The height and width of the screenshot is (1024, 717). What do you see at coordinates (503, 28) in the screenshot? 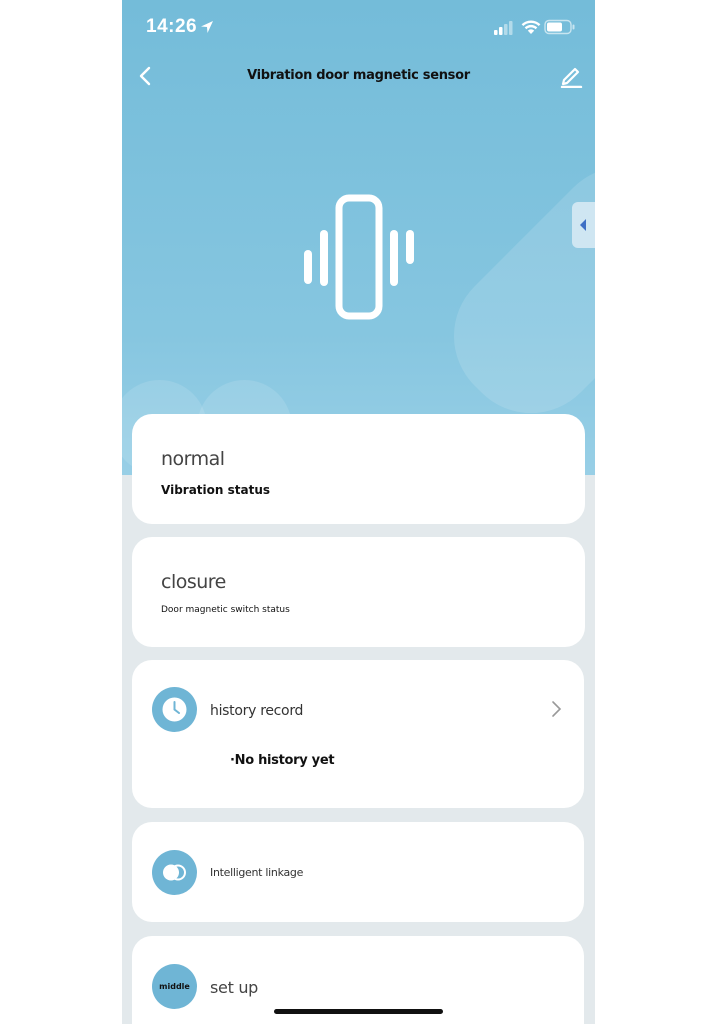
I see `cellular-signal-icon` at bounding box center [503, 28].